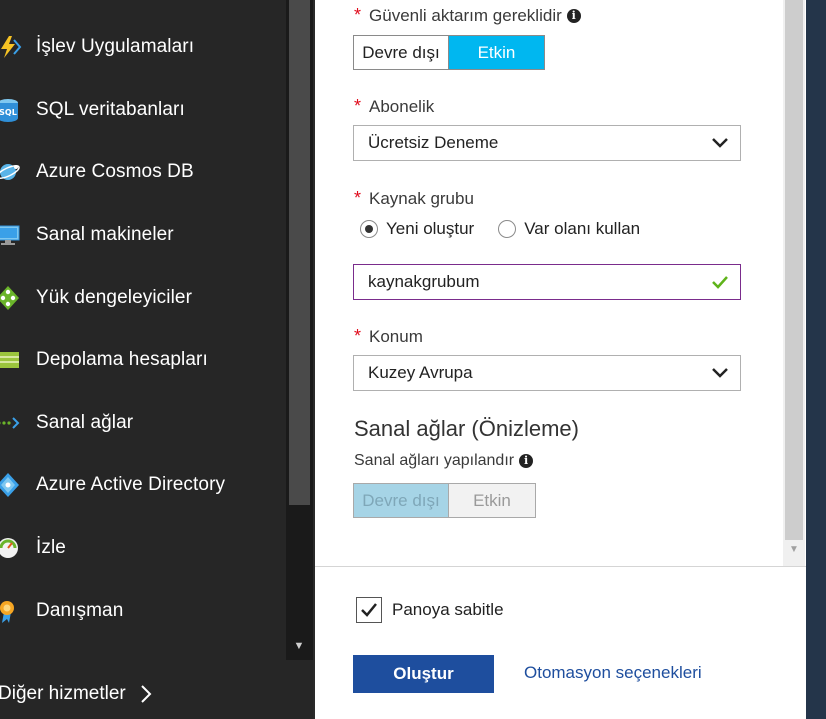 Image resolution: width=826 pixels, height=719 pixels. I want to click on sidebar-item-sql-databases: SQL SQL veritabanları, so click(143, 110).